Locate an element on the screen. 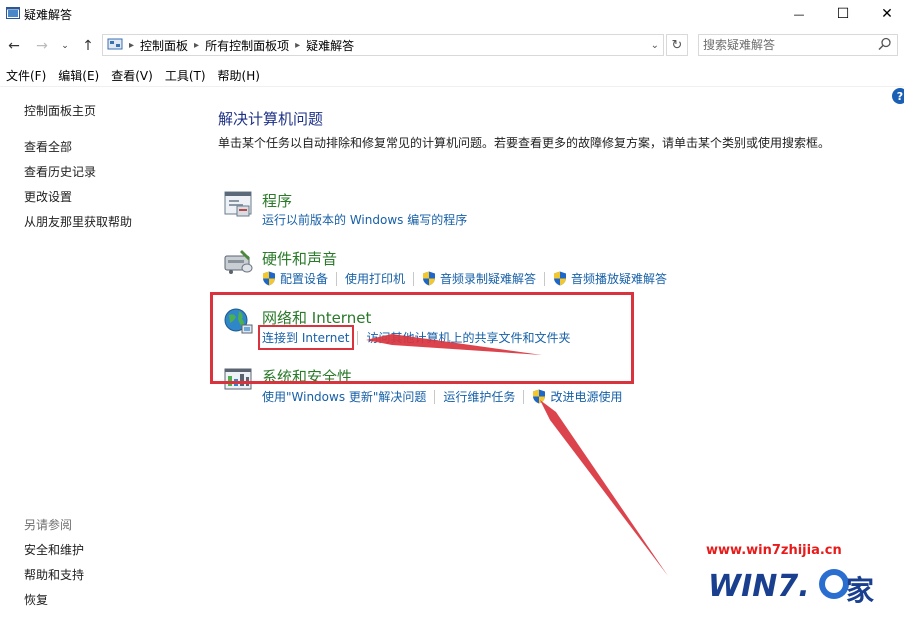 The image size is (904, 622). see-also-title: 另请参阅 is located at coordinates (48, 525).